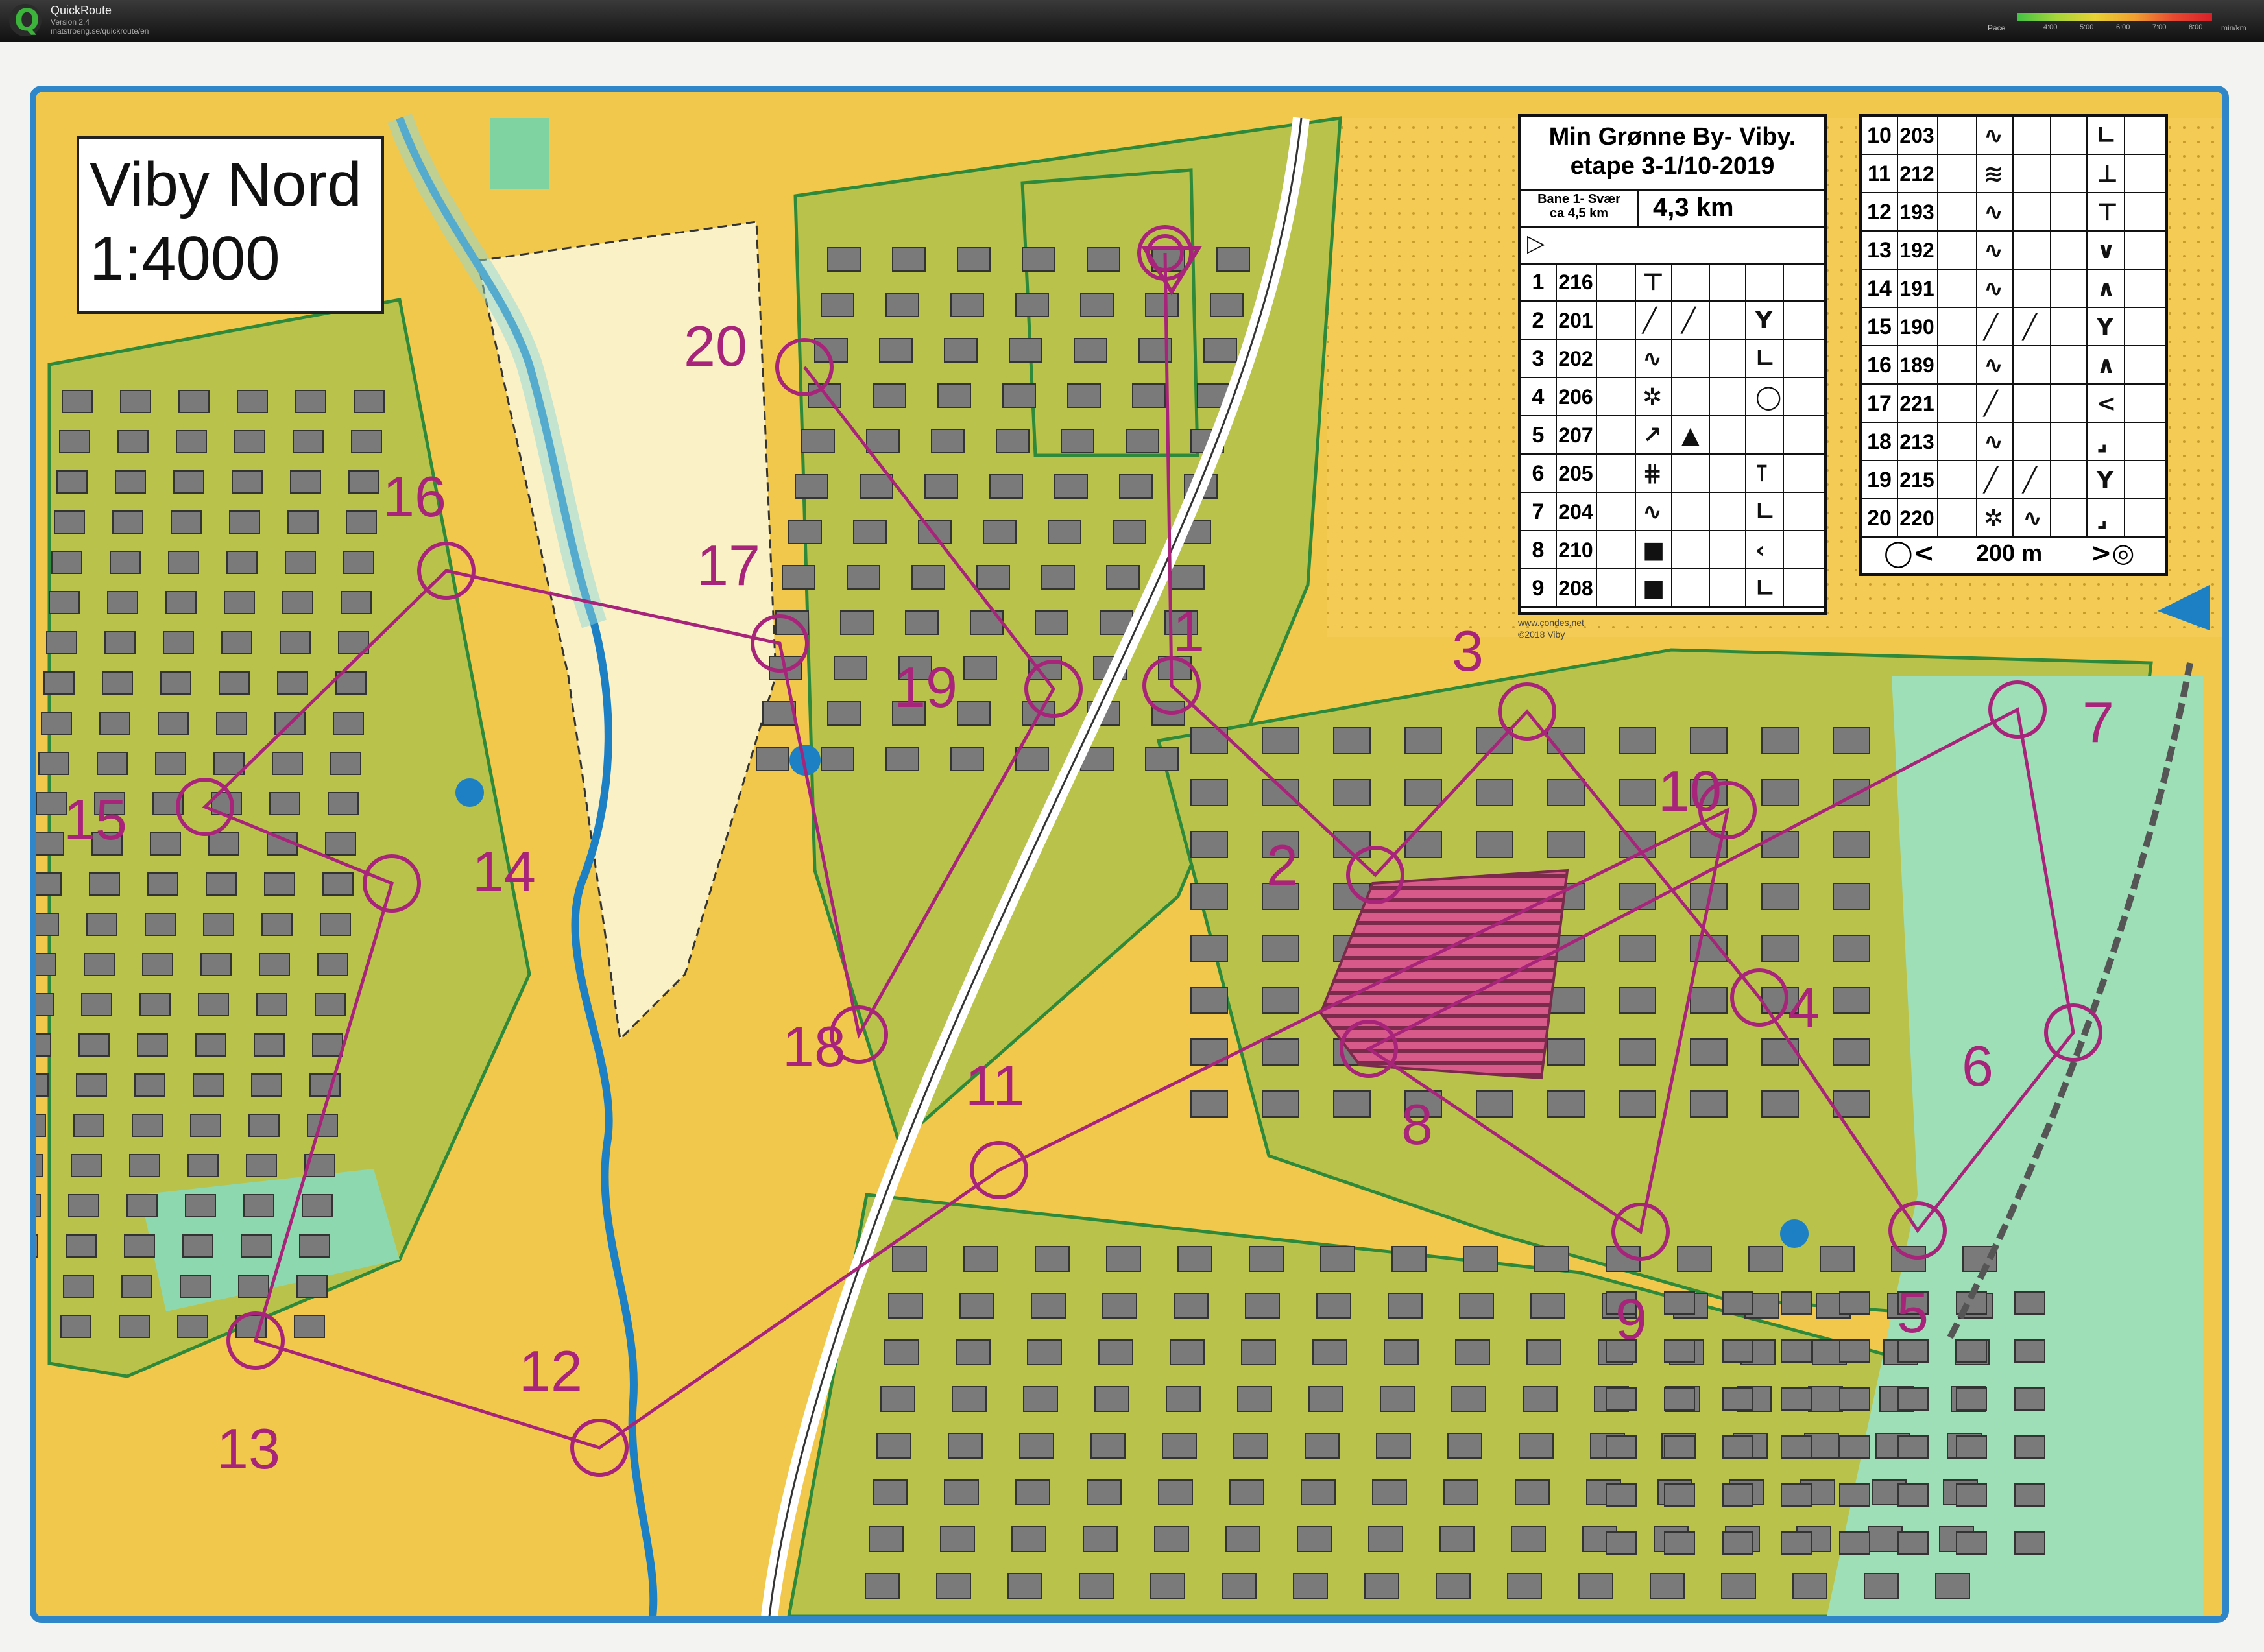 The width and height of the screenshot is (2264, 1652). What do you see at coordinates (1538, 397) in the screenshot?
I see `control-number: 4` at bounding box center [1538, 397].